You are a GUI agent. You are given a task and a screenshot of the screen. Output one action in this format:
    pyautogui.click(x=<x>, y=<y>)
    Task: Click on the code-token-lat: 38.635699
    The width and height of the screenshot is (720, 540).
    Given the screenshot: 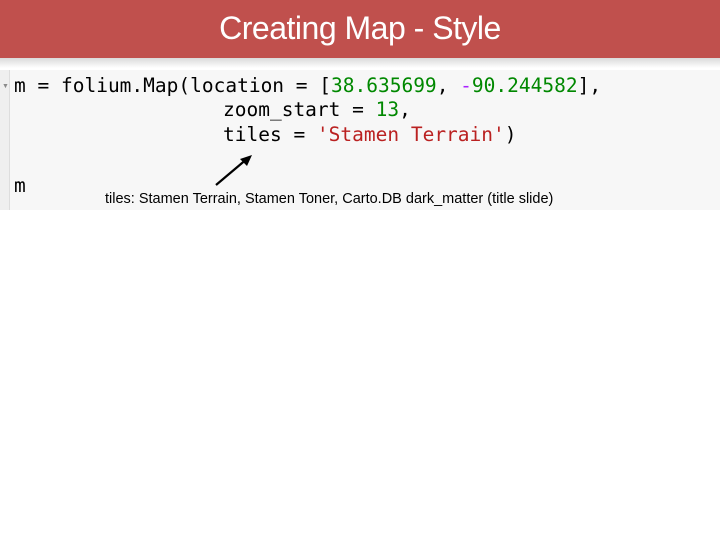 What is the action you would take?
    pyautogui.click(x=384, y=85)
    